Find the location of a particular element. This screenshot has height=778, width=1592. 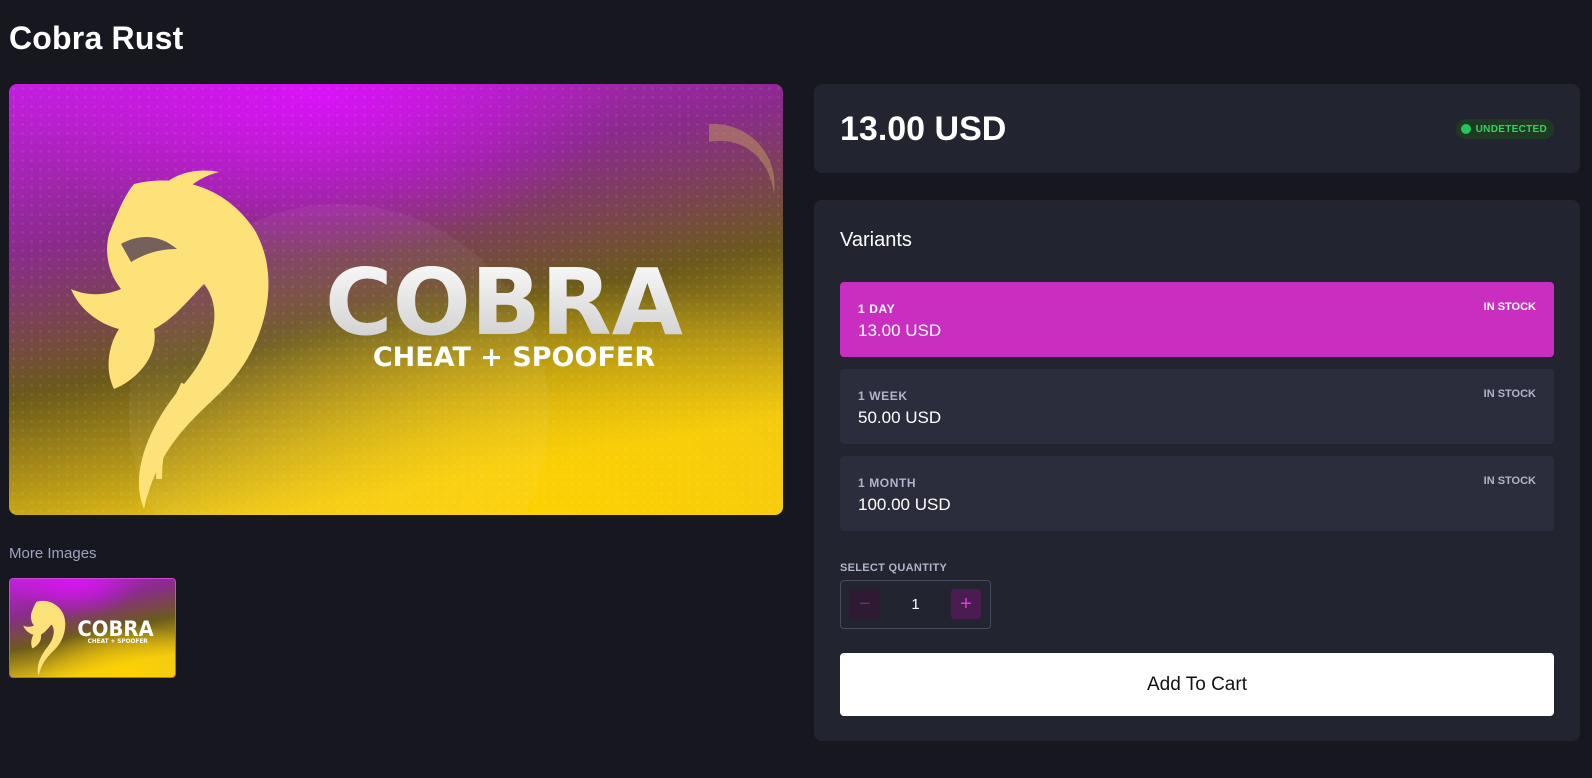

status-badge: UNDETECTED is located at coordinates (1504, 129).